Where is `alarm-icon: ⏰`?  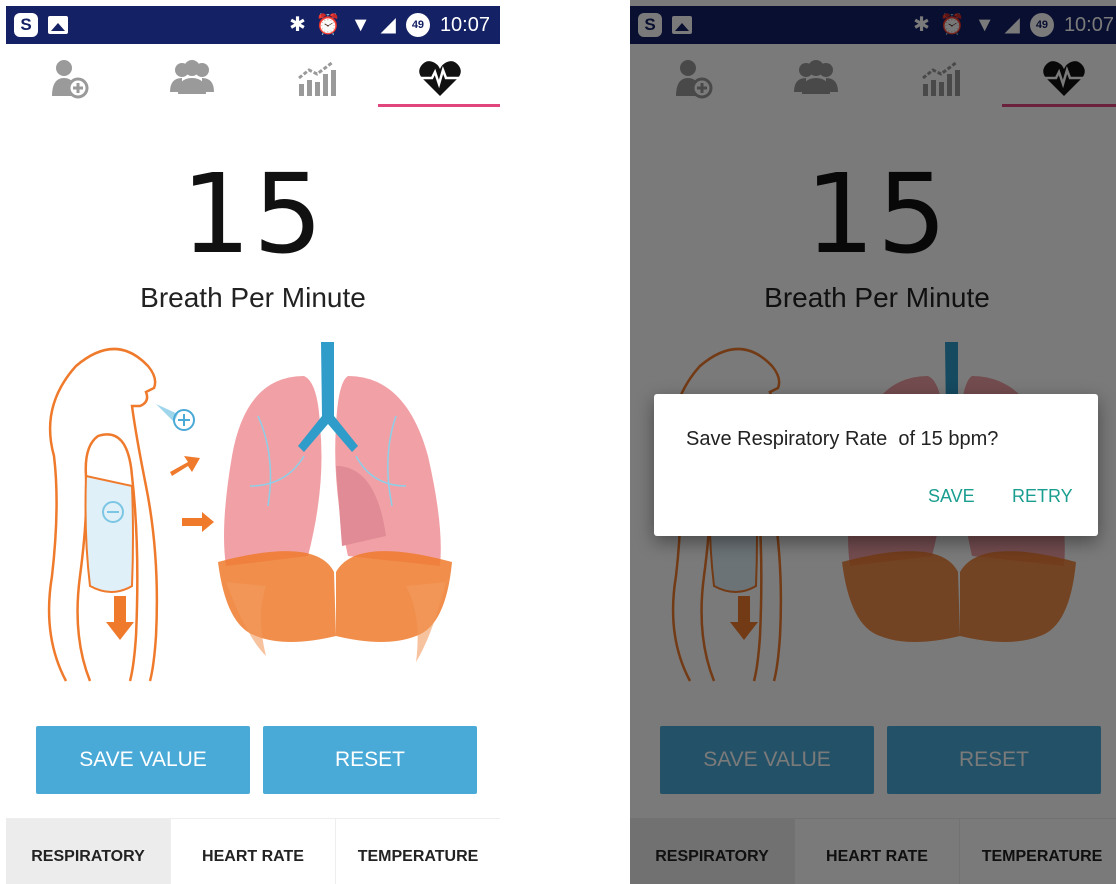 alarm-icon: ⏰ is located at coordinates (328, 25).